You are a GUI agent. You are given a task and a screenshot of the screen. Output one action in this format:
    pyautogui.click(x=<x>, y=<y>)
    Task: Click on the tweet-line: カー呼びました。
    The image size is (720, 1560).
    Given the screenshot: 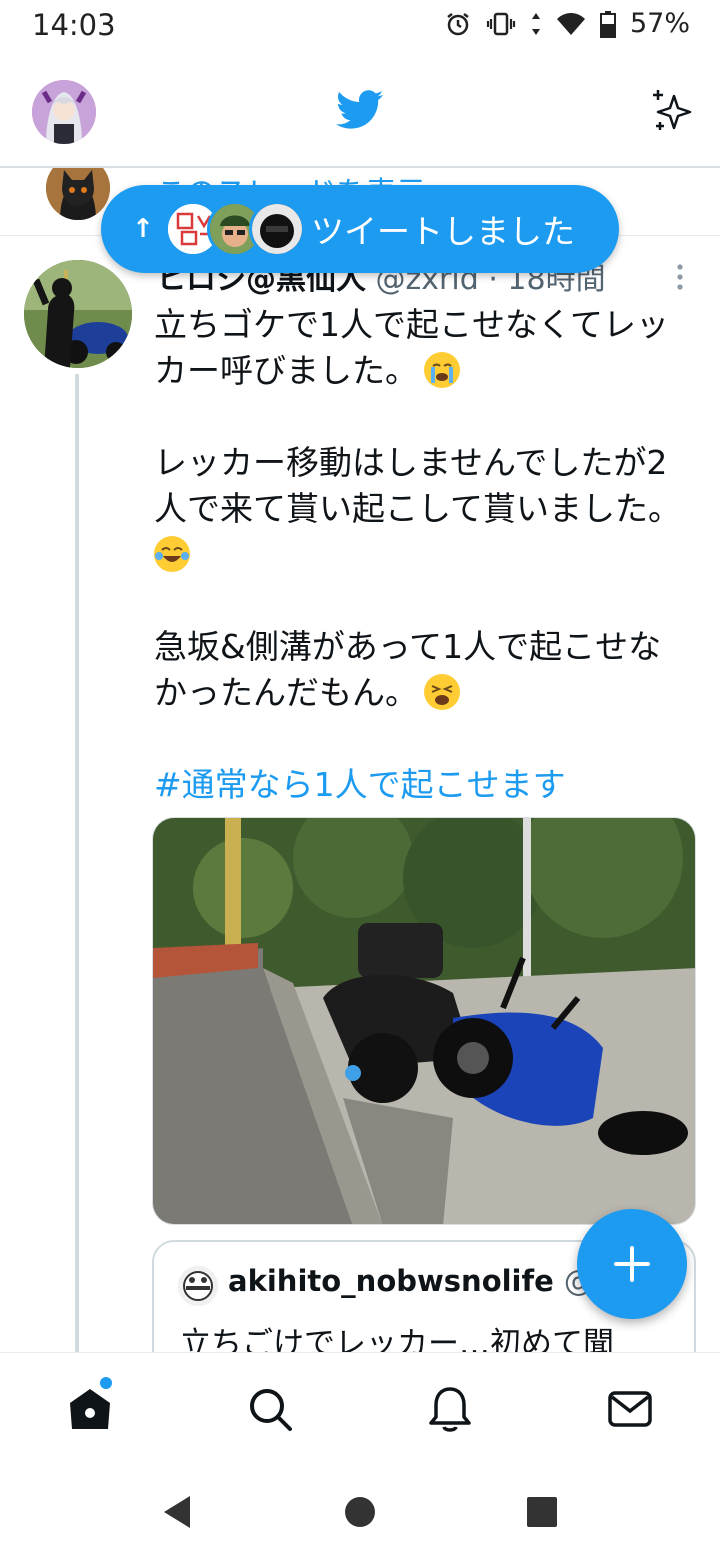 What is the action you would take?
    pyautogui.click(x=286, y=370)
    